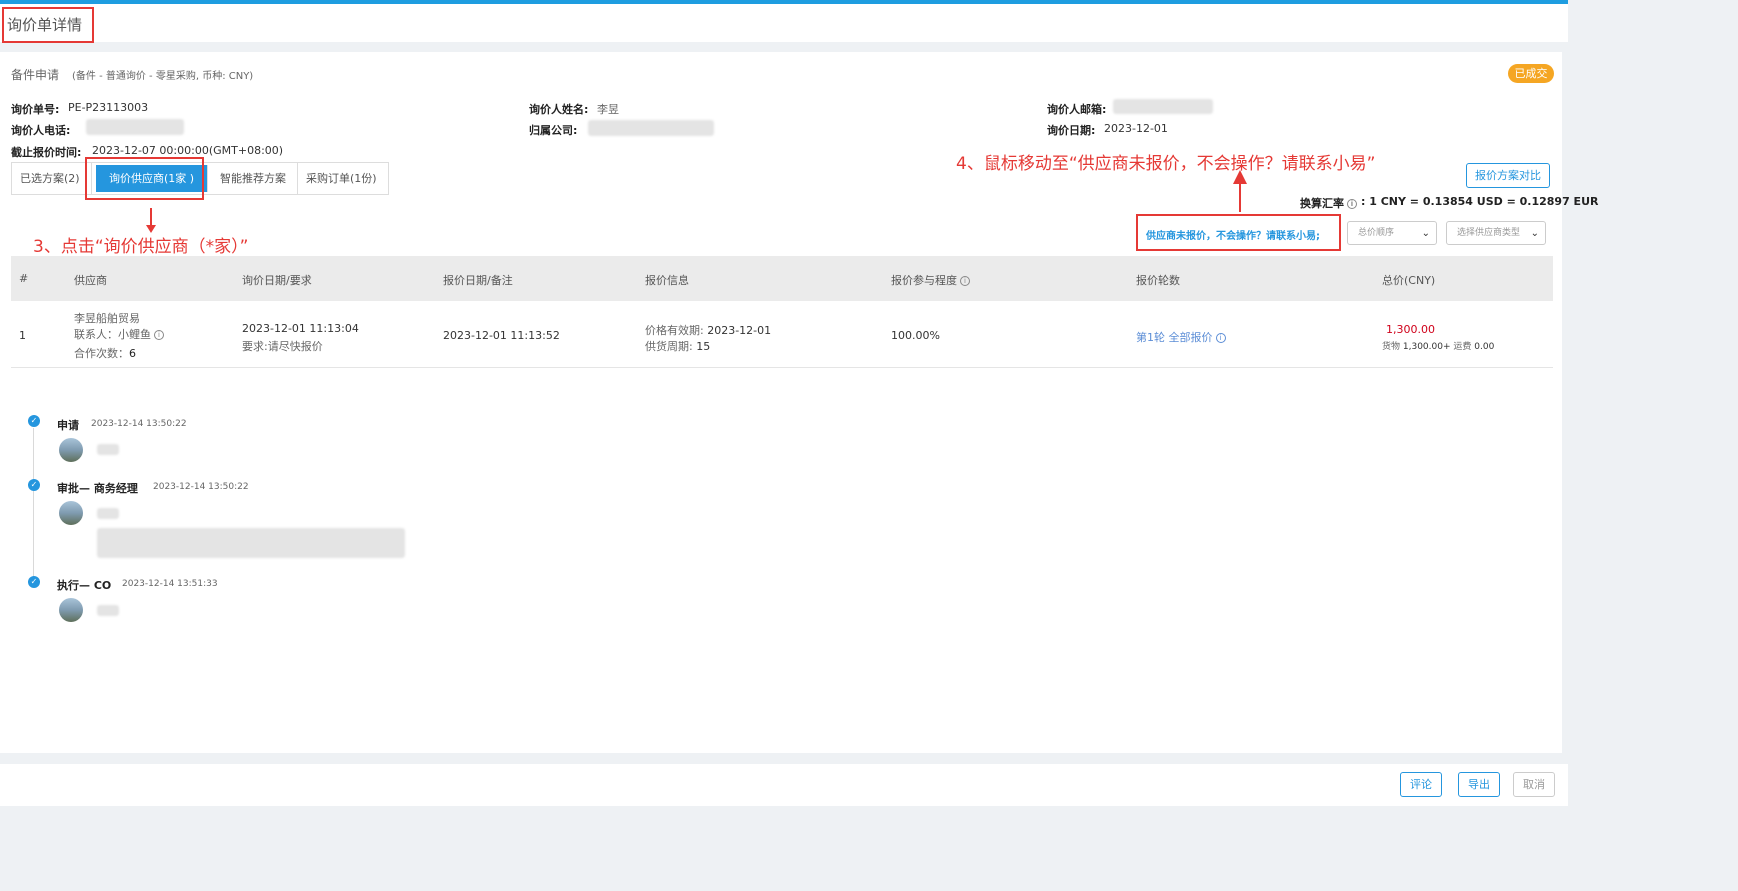 This screenshot has width=1738, height=891. What do you see at coordinates (1410, 329) in the screenshot?
I see `total-price: 1,300.00` at bounding box center [1410, 329].